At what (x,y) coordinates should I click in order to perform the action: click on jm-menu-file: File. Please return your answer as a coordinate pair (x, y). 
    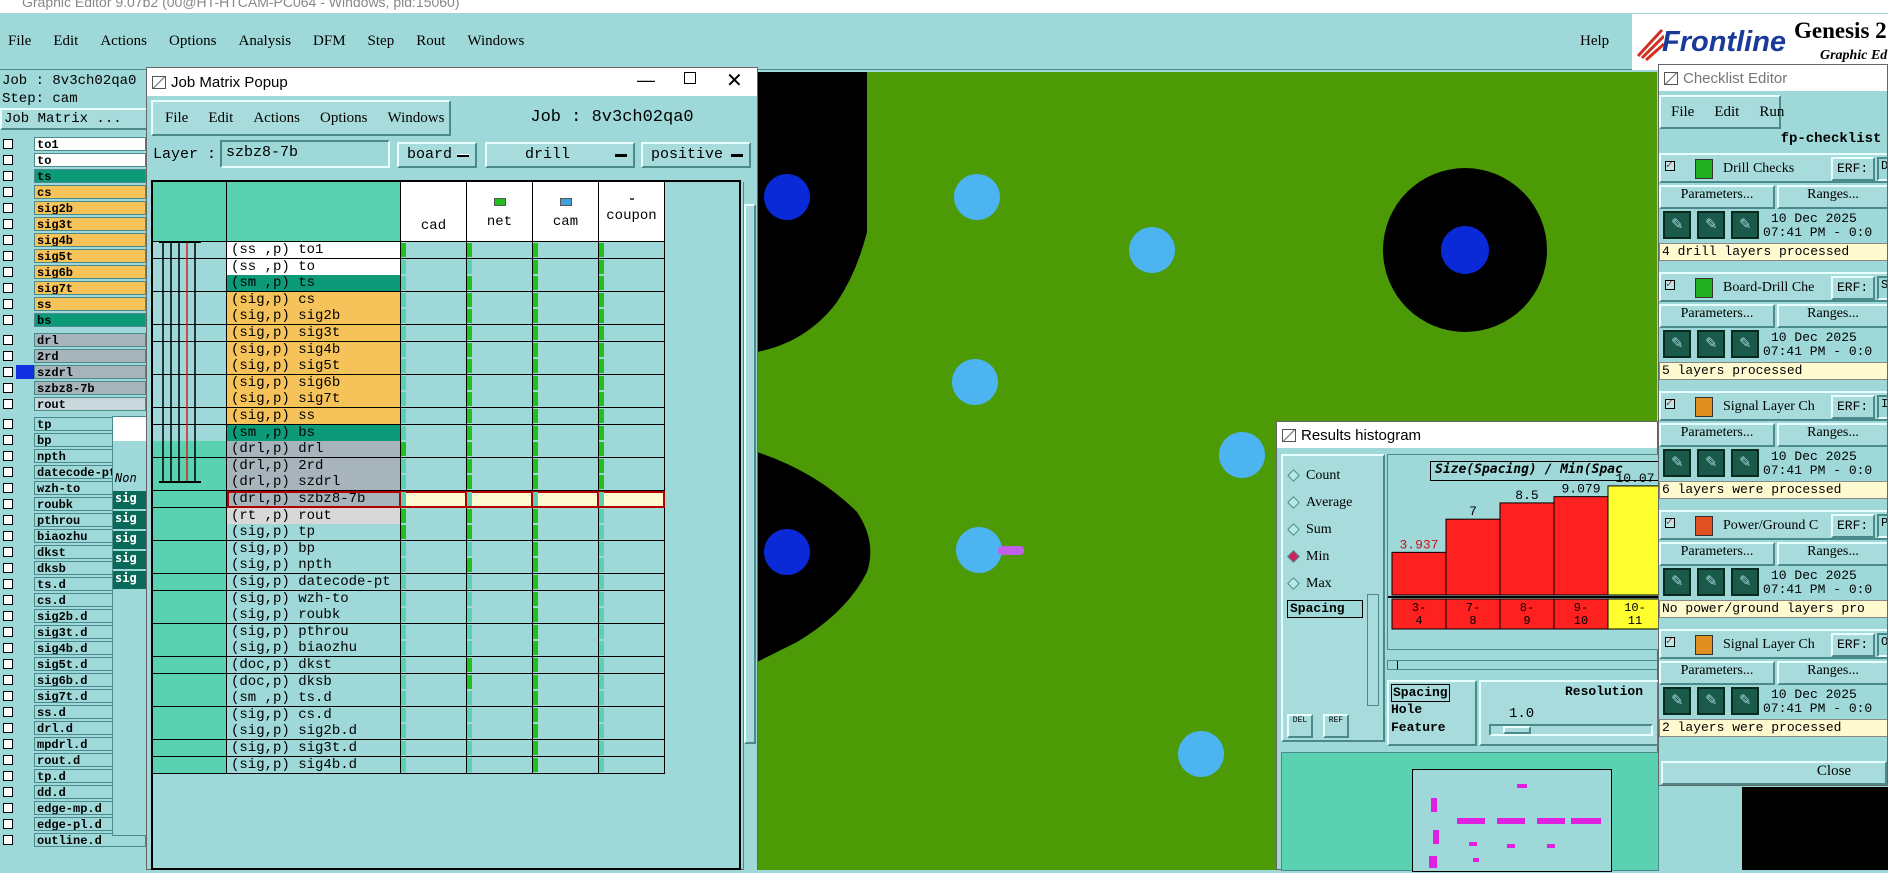
    Looking at the image, I should click on (176, 118).